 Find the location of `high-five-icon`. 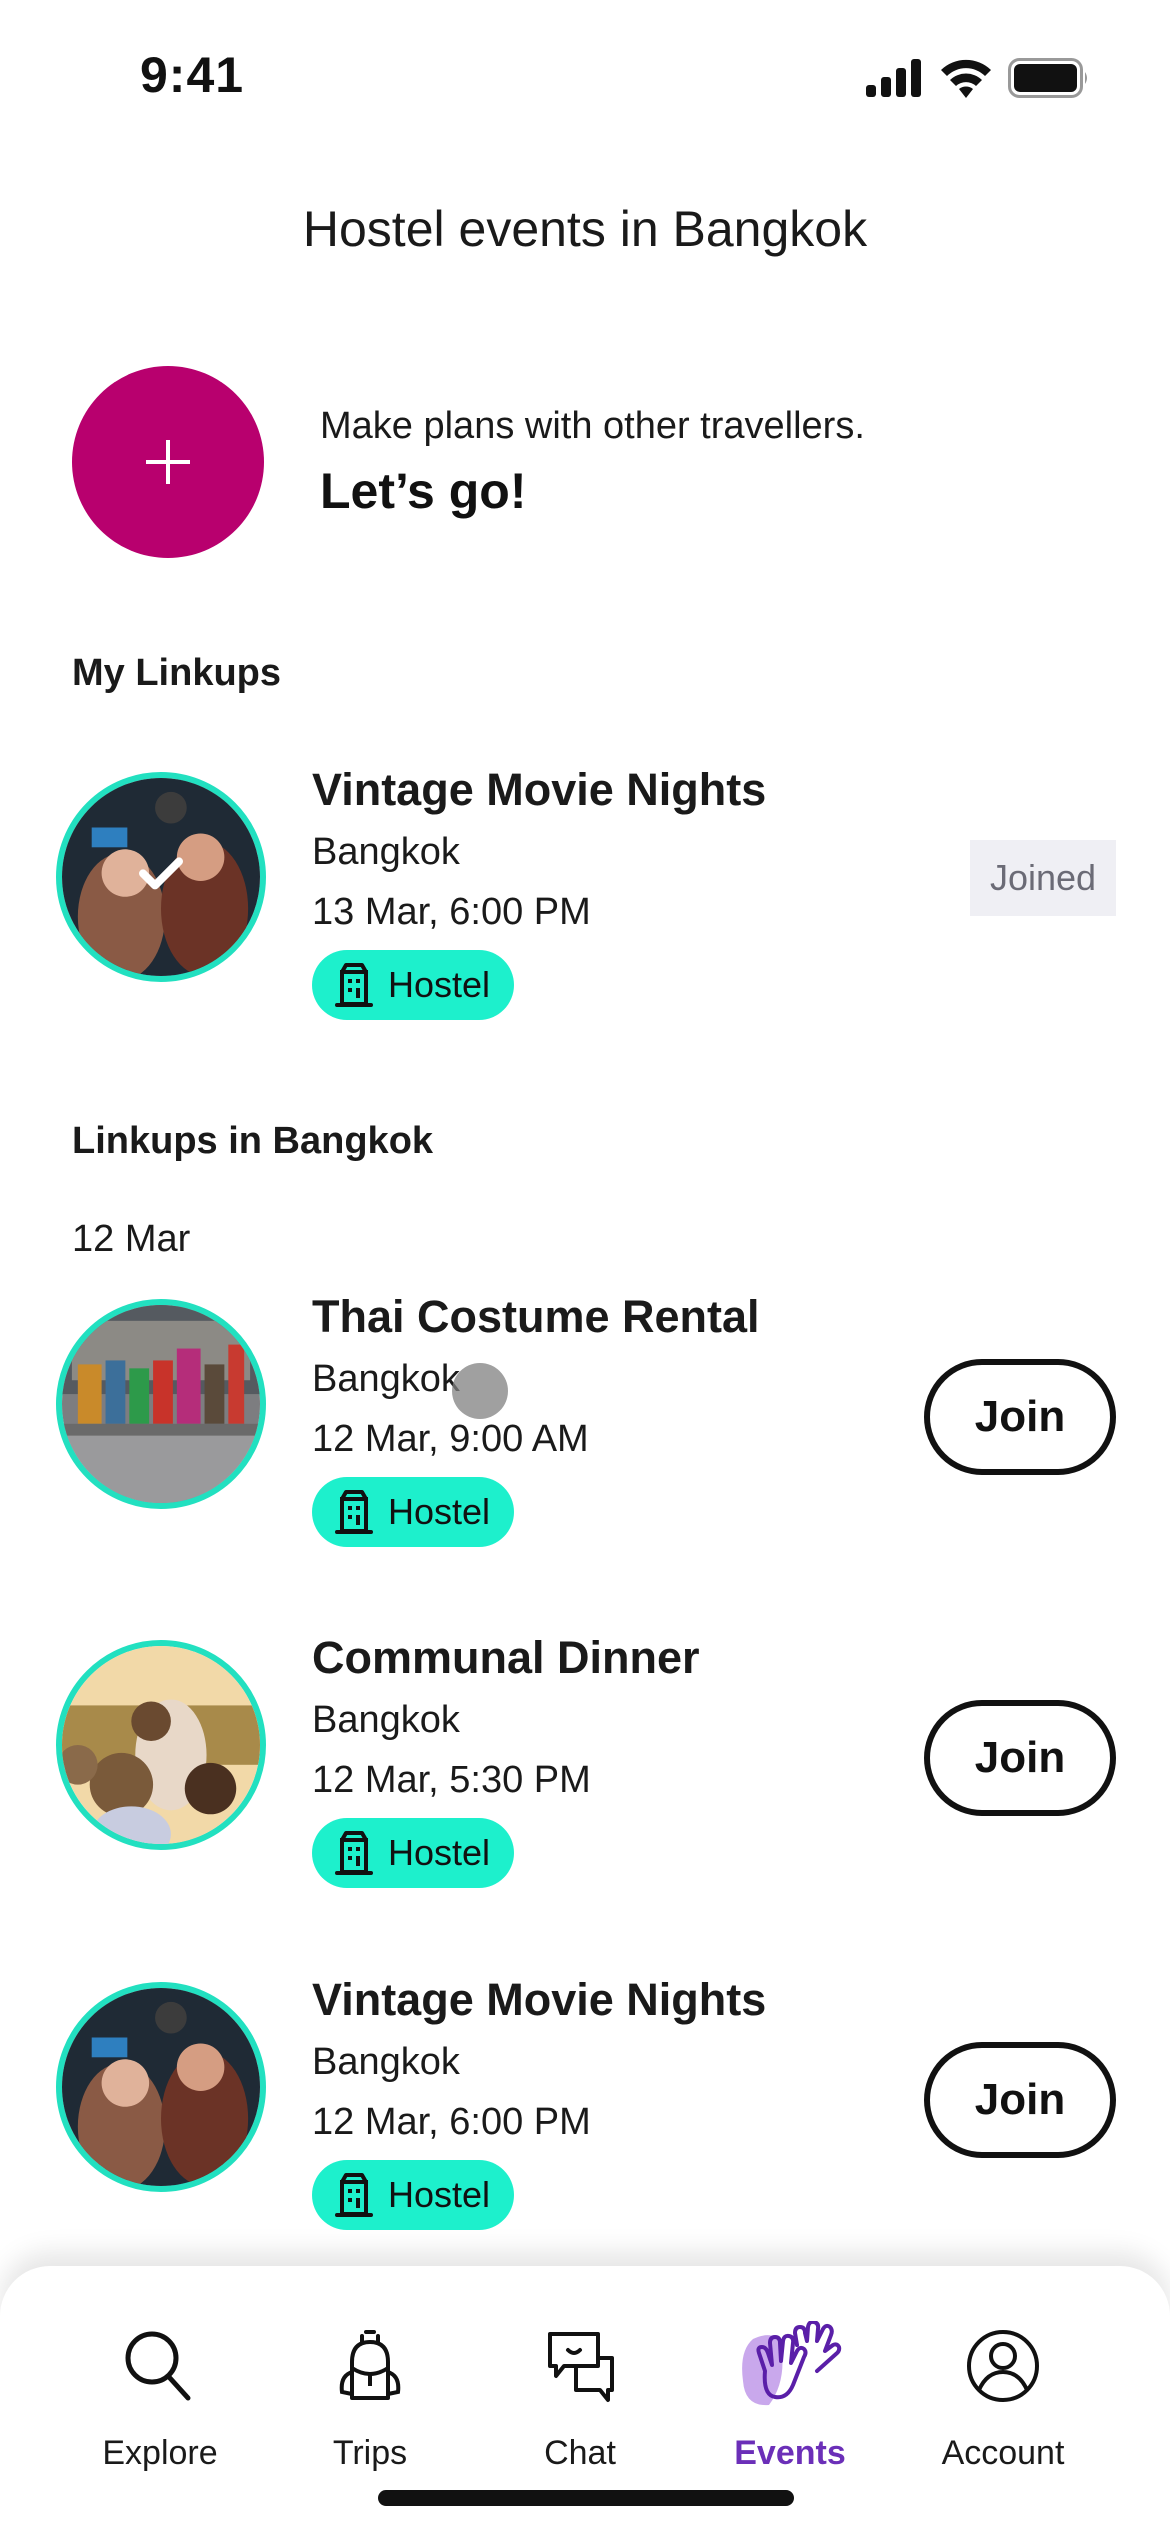

high-five-icon is located at coordinates (792, 2363).